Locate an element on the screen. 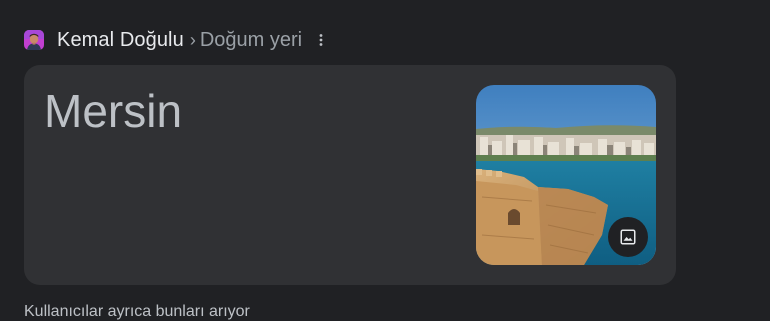  avatar is located at coordinates (34, 40).